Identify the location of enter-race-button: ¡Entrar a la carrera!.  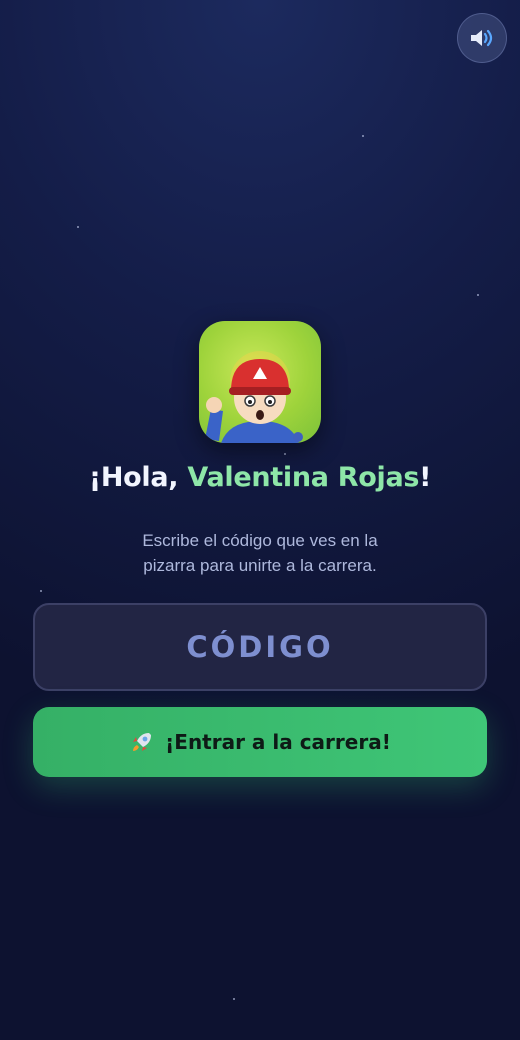
(260, 742).